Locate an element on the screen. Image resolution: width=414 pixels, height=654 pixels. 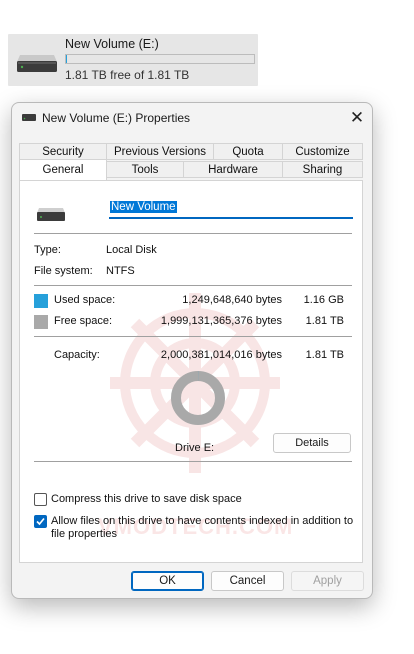
type-value: Local Disk is located at coordinates (131, 250).